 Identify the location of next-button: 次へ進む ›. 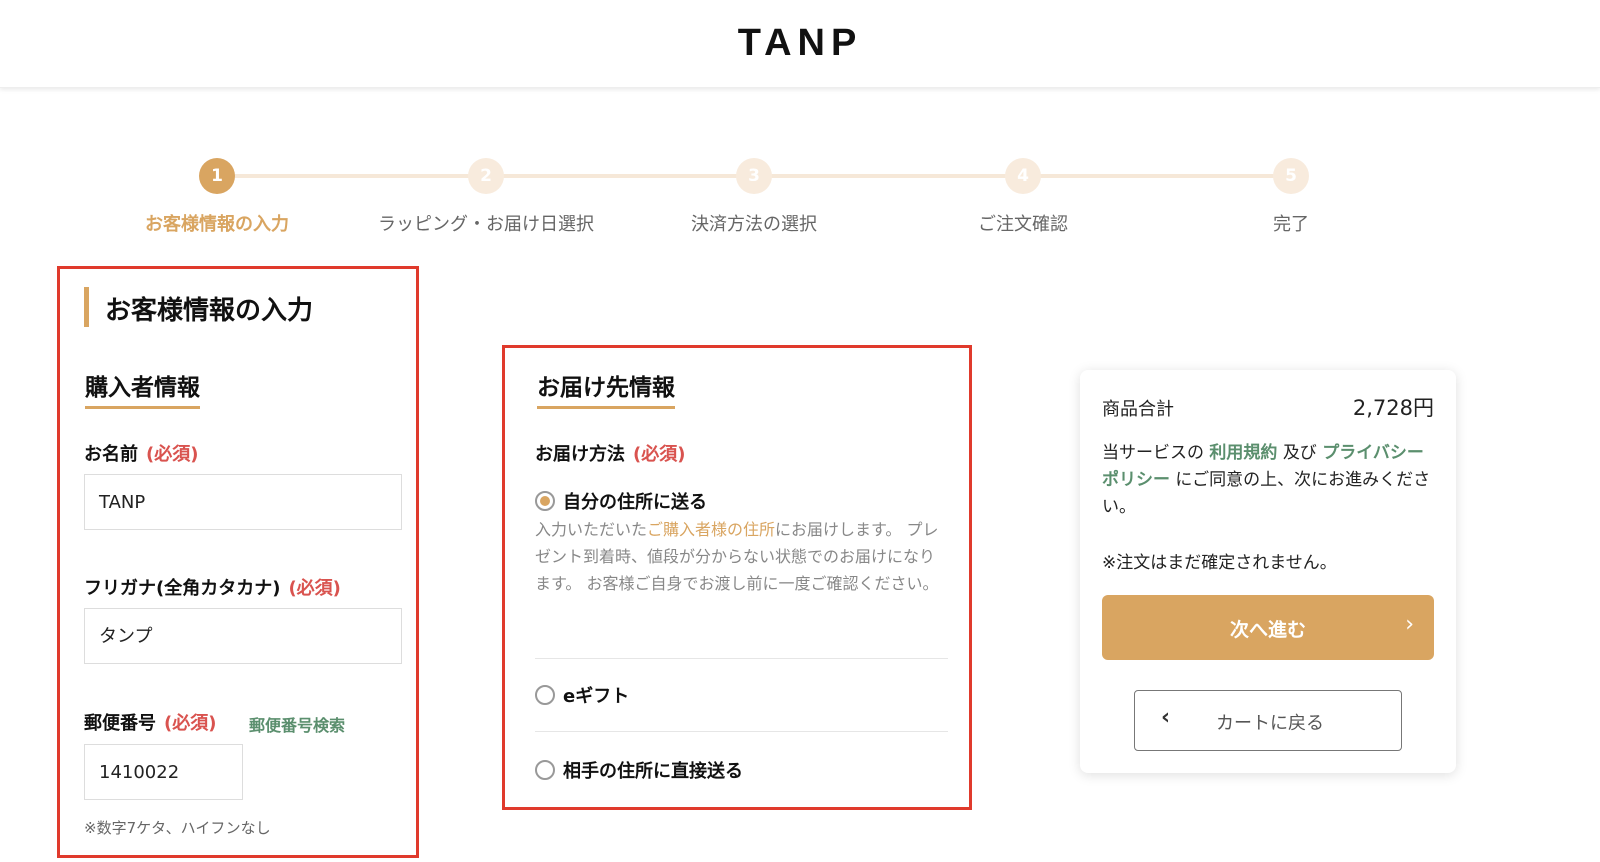
(1268, 627).